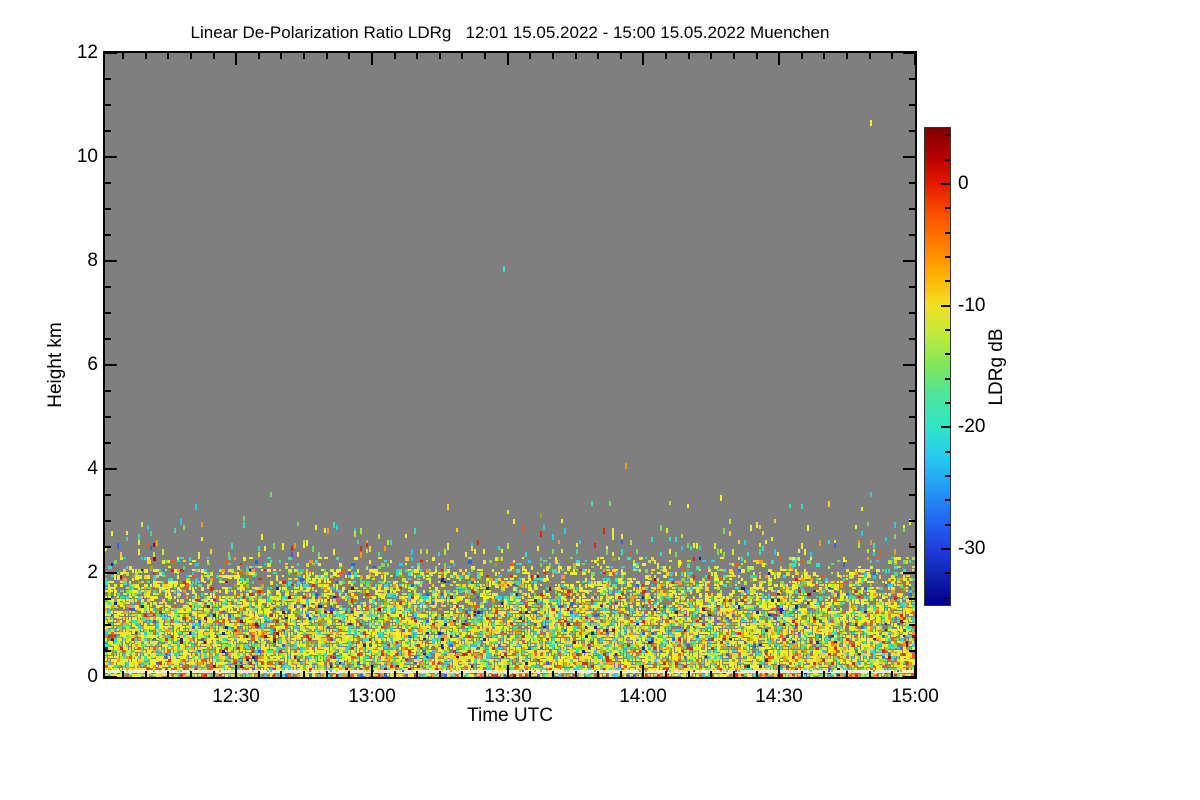  I want to click on x-axis-label: Time UTC, so click(510, 715).